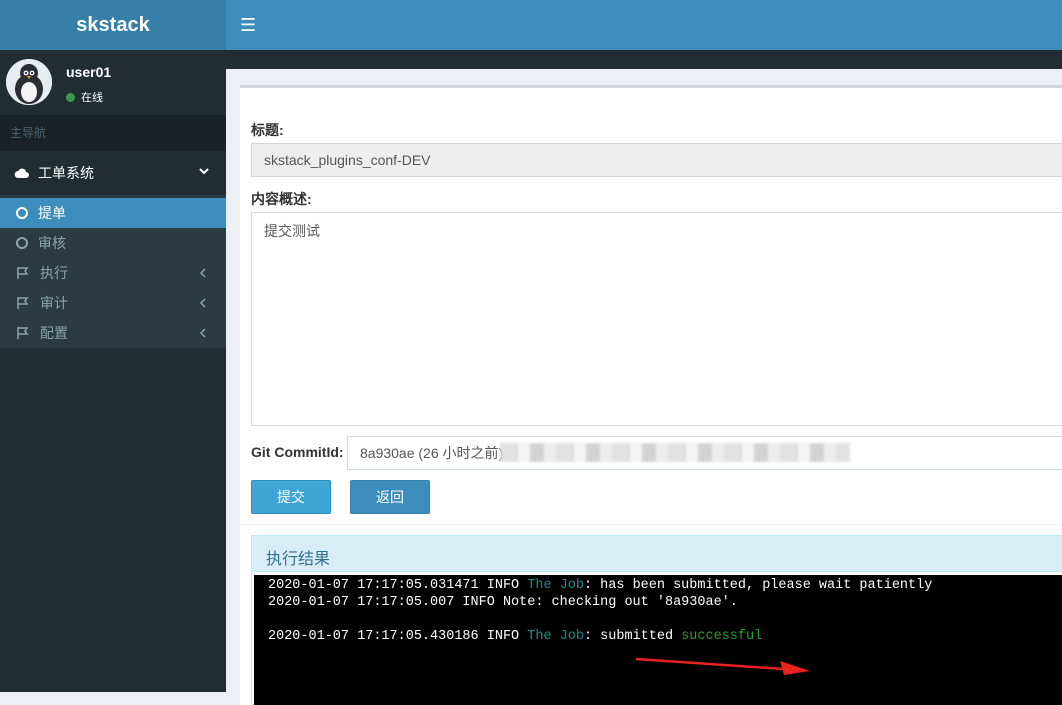 The width and height of the screenshot is (1062, 705). What do you see at coordinates (113, 213) in the screenshot?
I see `sidebar-item-submit-ticket: 提单` at bounding box center [113, 213].